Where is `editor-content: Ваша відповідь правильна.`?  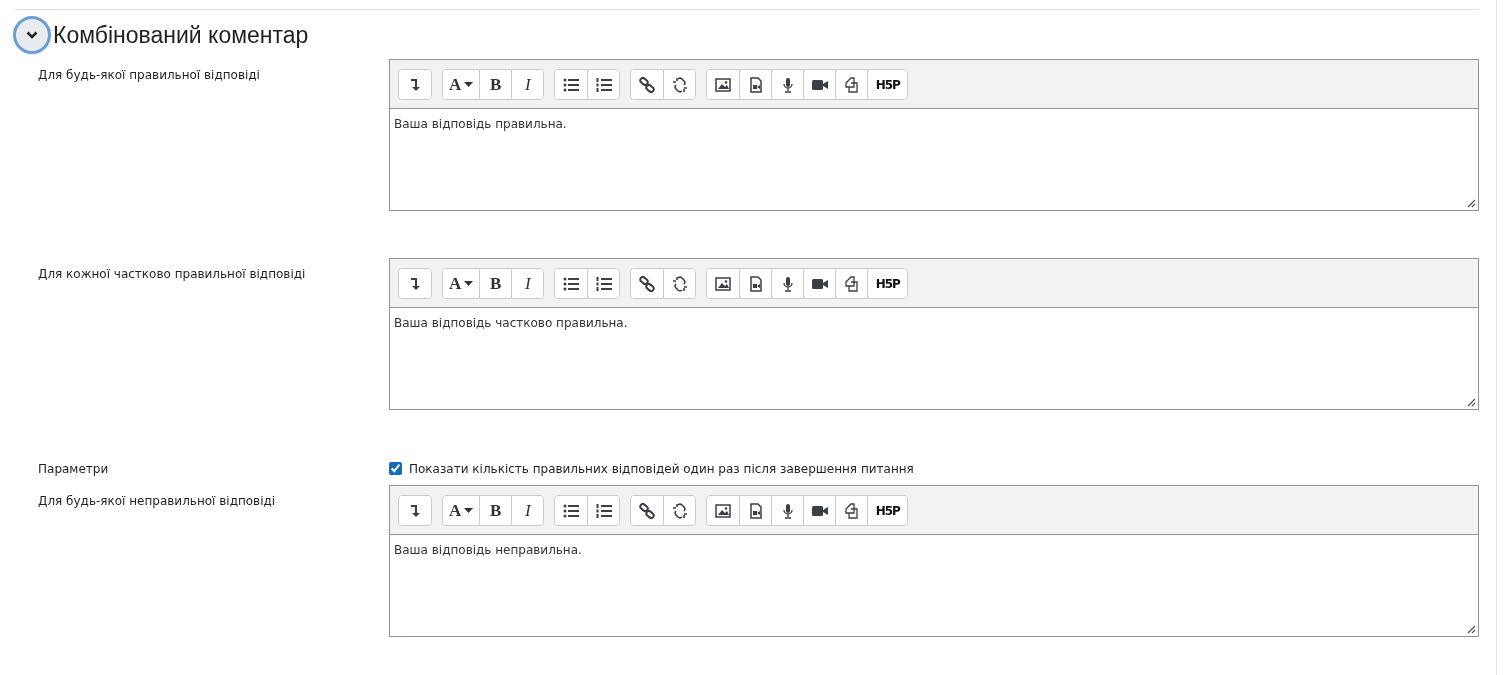
editor-content: Ваша відповідь правильна. is located at coordinates (934, 159).